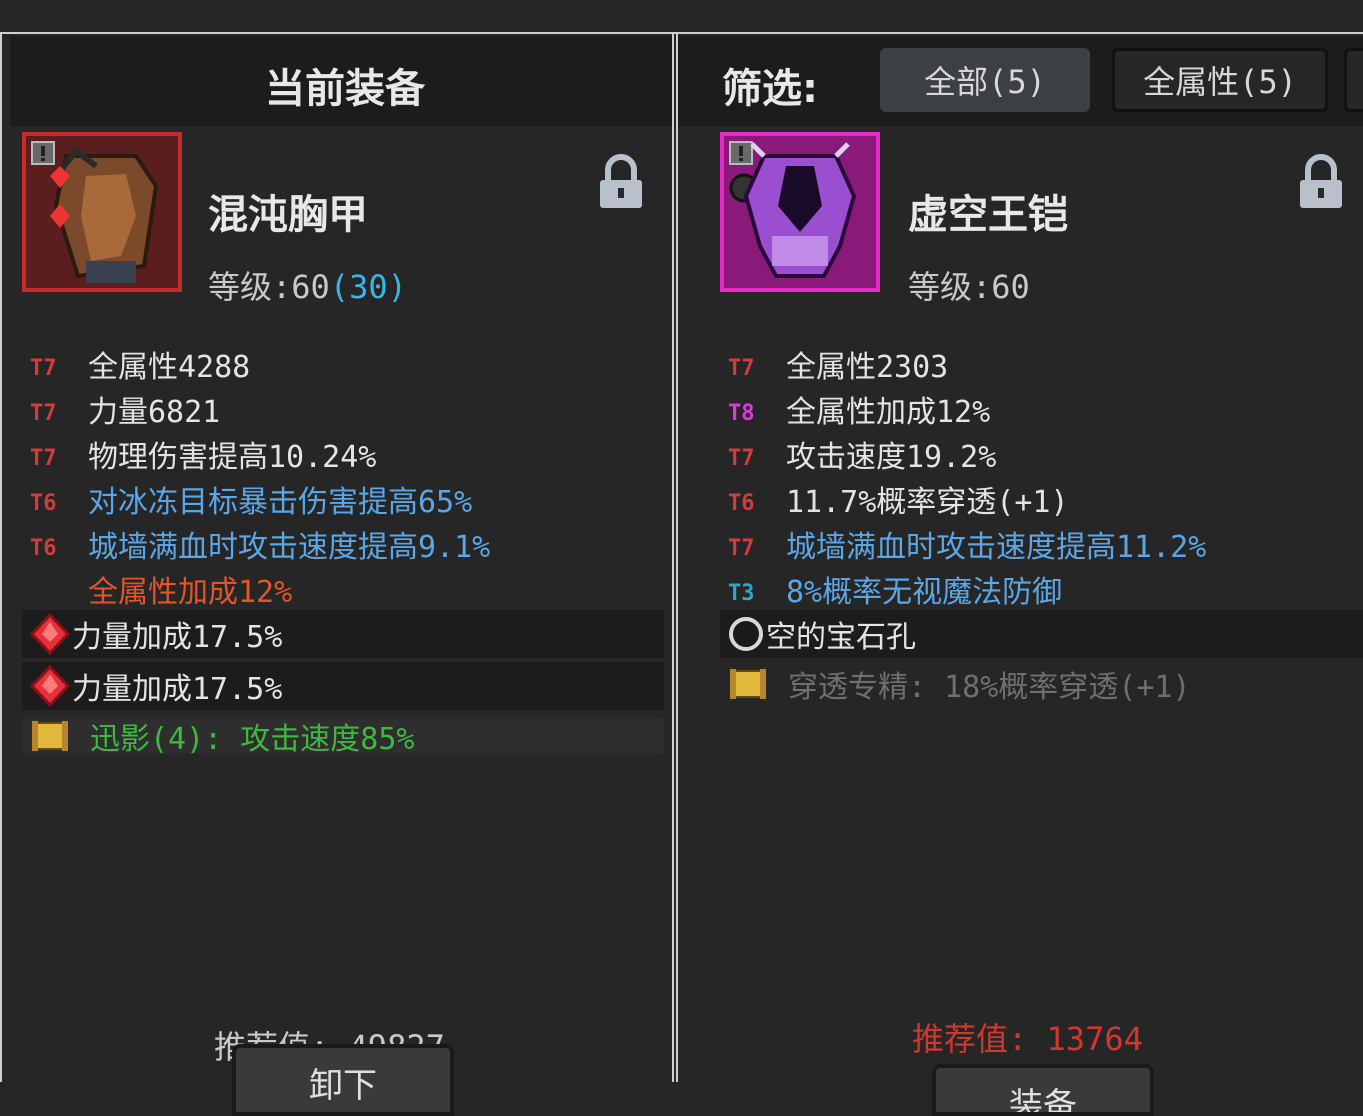 The width and height of the screenshot is (1363, 1116). What do you see at coordinates (841, 637) in the screenshot?
I see `socket-text: 空的宝石孔` at bounding box center [841, 637].